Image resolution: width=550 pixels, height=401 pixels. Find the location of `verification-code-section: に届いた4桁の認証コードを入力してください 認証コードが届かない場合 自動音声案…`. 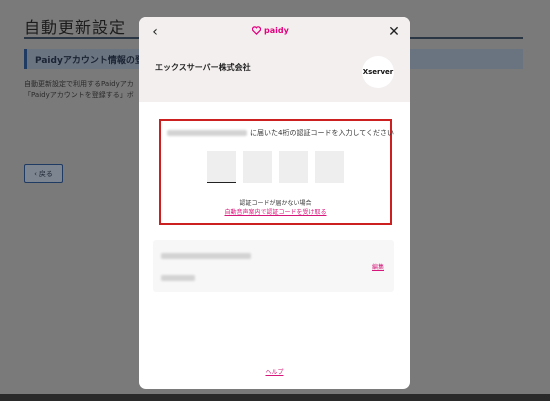

verification-code-section: に届いた4桁の認証コードを入力してください 認証コードが届かない場合 自動音声案… is located at coordinates (276, 172).